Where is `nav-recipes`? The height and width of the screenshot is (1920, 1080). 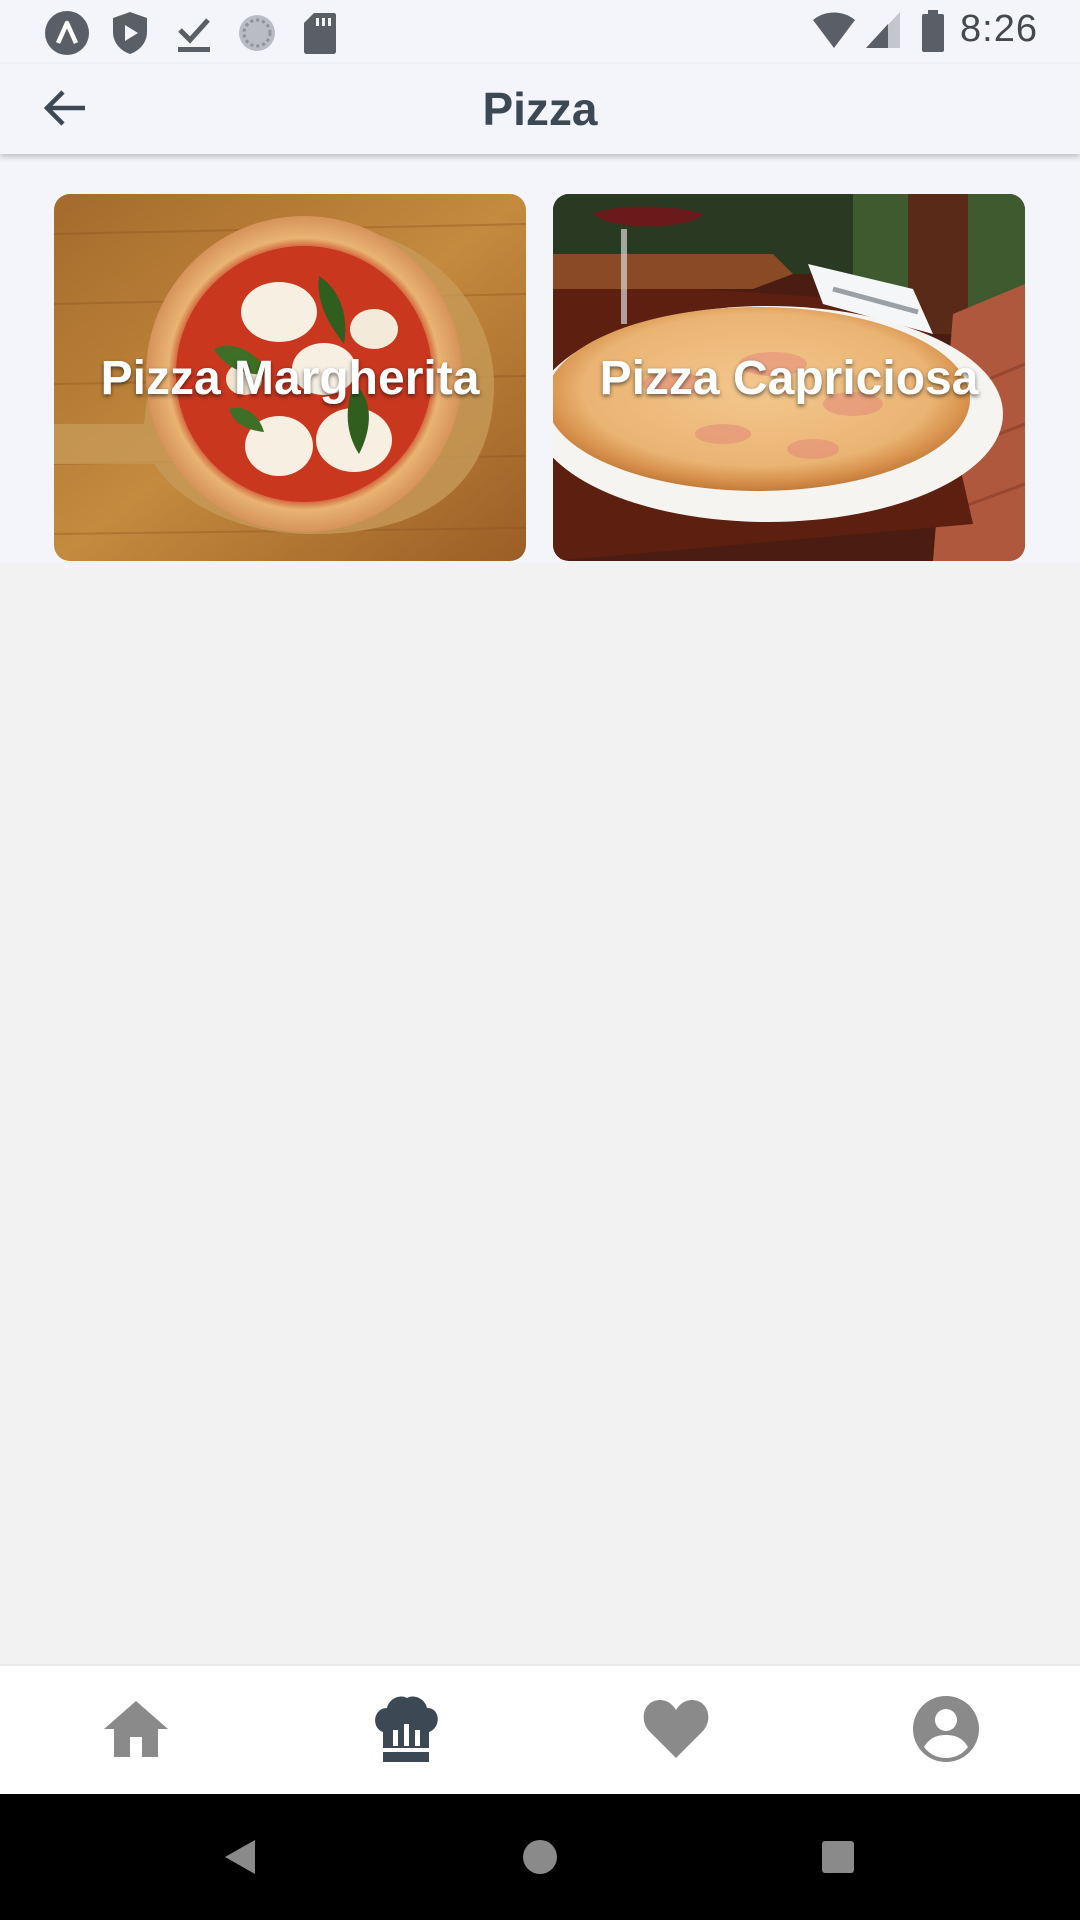
nav-recipes is located at coordinates (406, 1731).